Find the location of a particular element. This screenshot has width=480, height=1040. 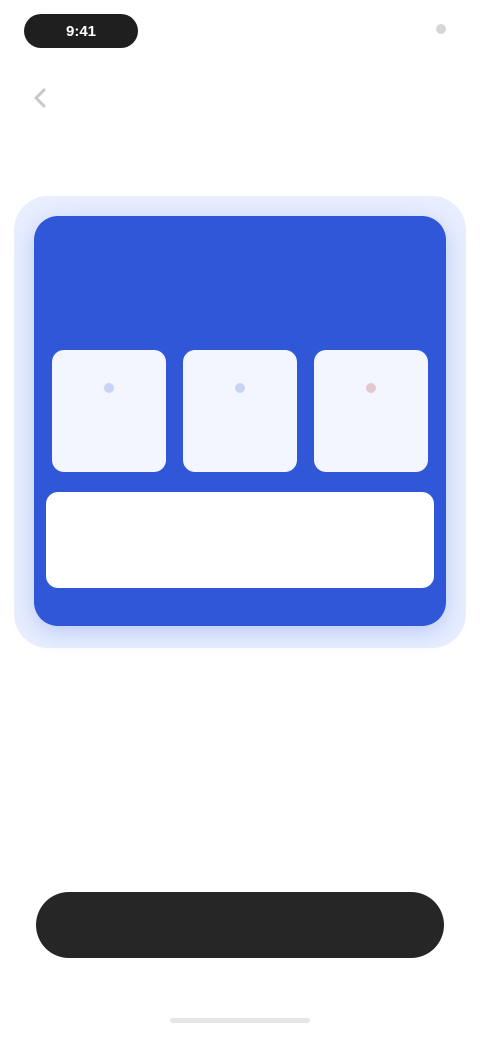

status-time-pill: 9:41 is located at coordinates (81, 31).